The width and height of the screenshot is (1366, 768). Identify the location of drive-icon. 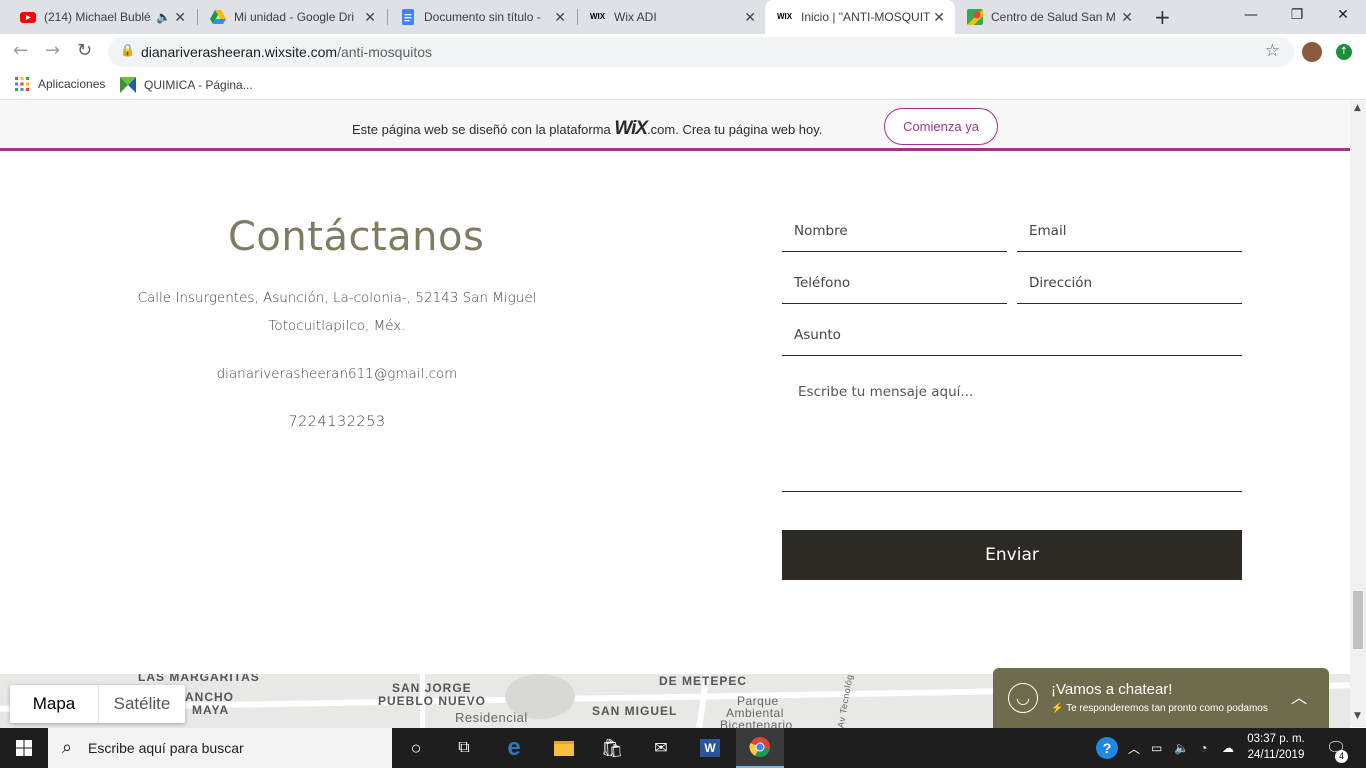
(218, 17).